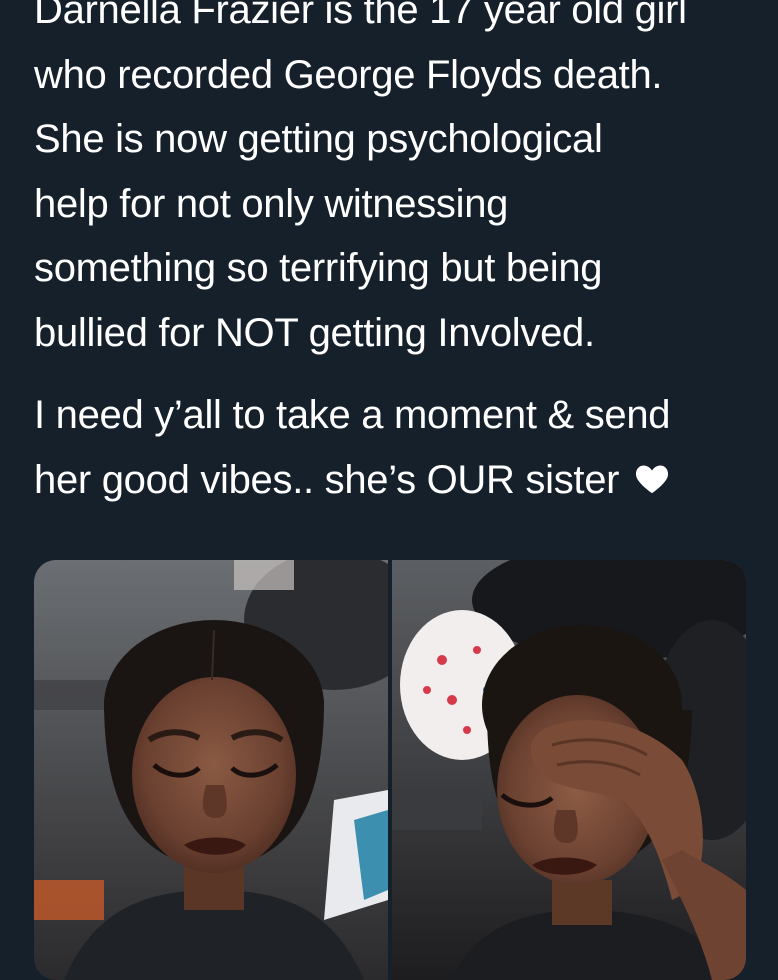  I want to click on tweet-line: bullied for NOT getting Involved., so click(314, 332).